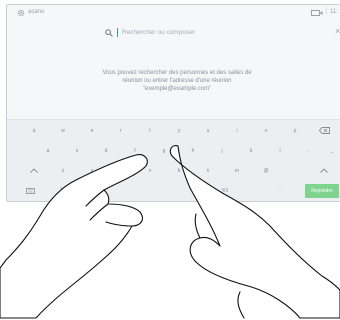 This screenshot has height=320, width=340. I want to click on key-underscore: _, so click(331, 151).